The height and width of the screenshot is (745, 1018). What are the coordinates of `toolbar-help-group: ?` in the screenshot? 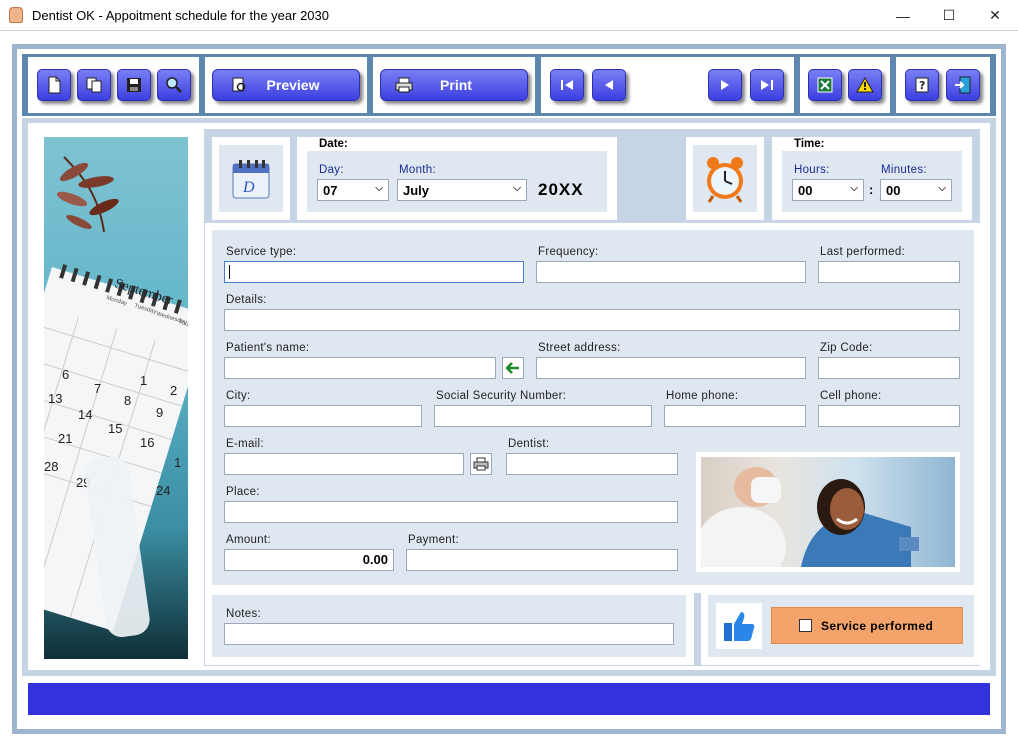 It's located at (943, 85).